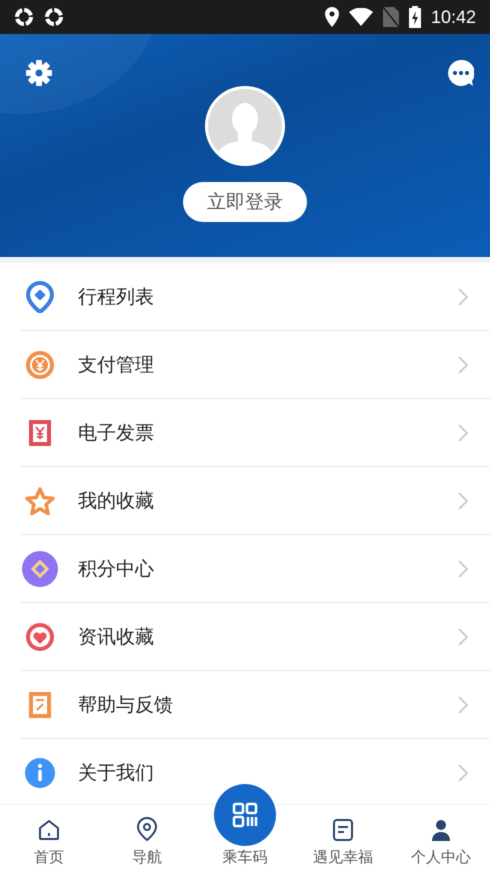 This screenshot has width=490, height=871. I want to click on status-time: 10:42, so click(453, 17).